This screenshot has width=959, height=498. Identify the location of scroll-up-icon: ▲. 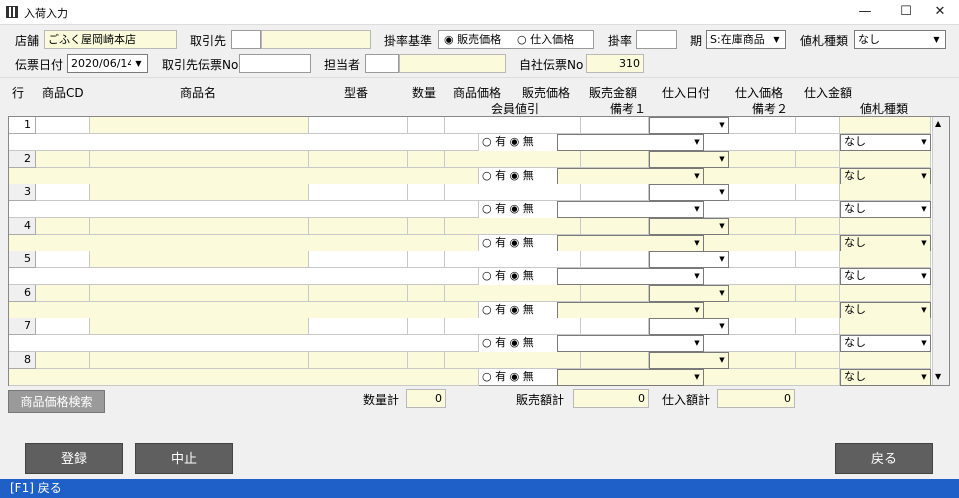
(938, 123).